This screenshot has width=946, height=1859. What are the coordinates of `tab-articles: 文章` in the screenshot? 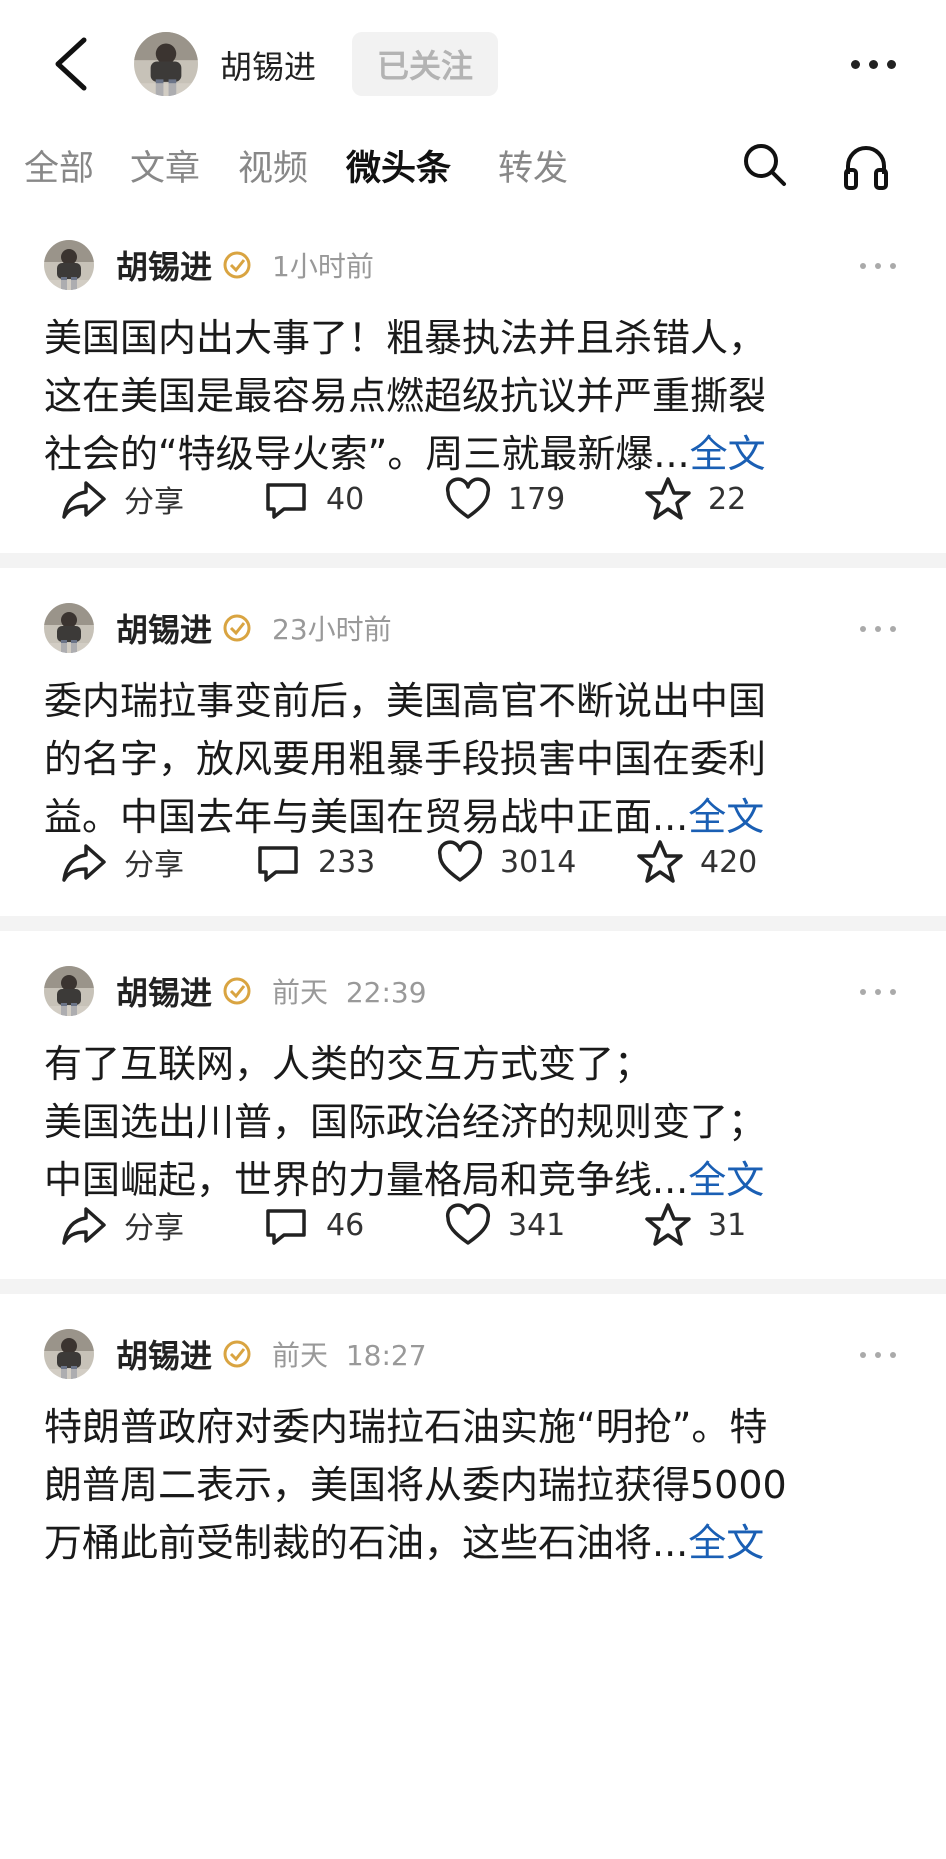 It's located at (165, 165).